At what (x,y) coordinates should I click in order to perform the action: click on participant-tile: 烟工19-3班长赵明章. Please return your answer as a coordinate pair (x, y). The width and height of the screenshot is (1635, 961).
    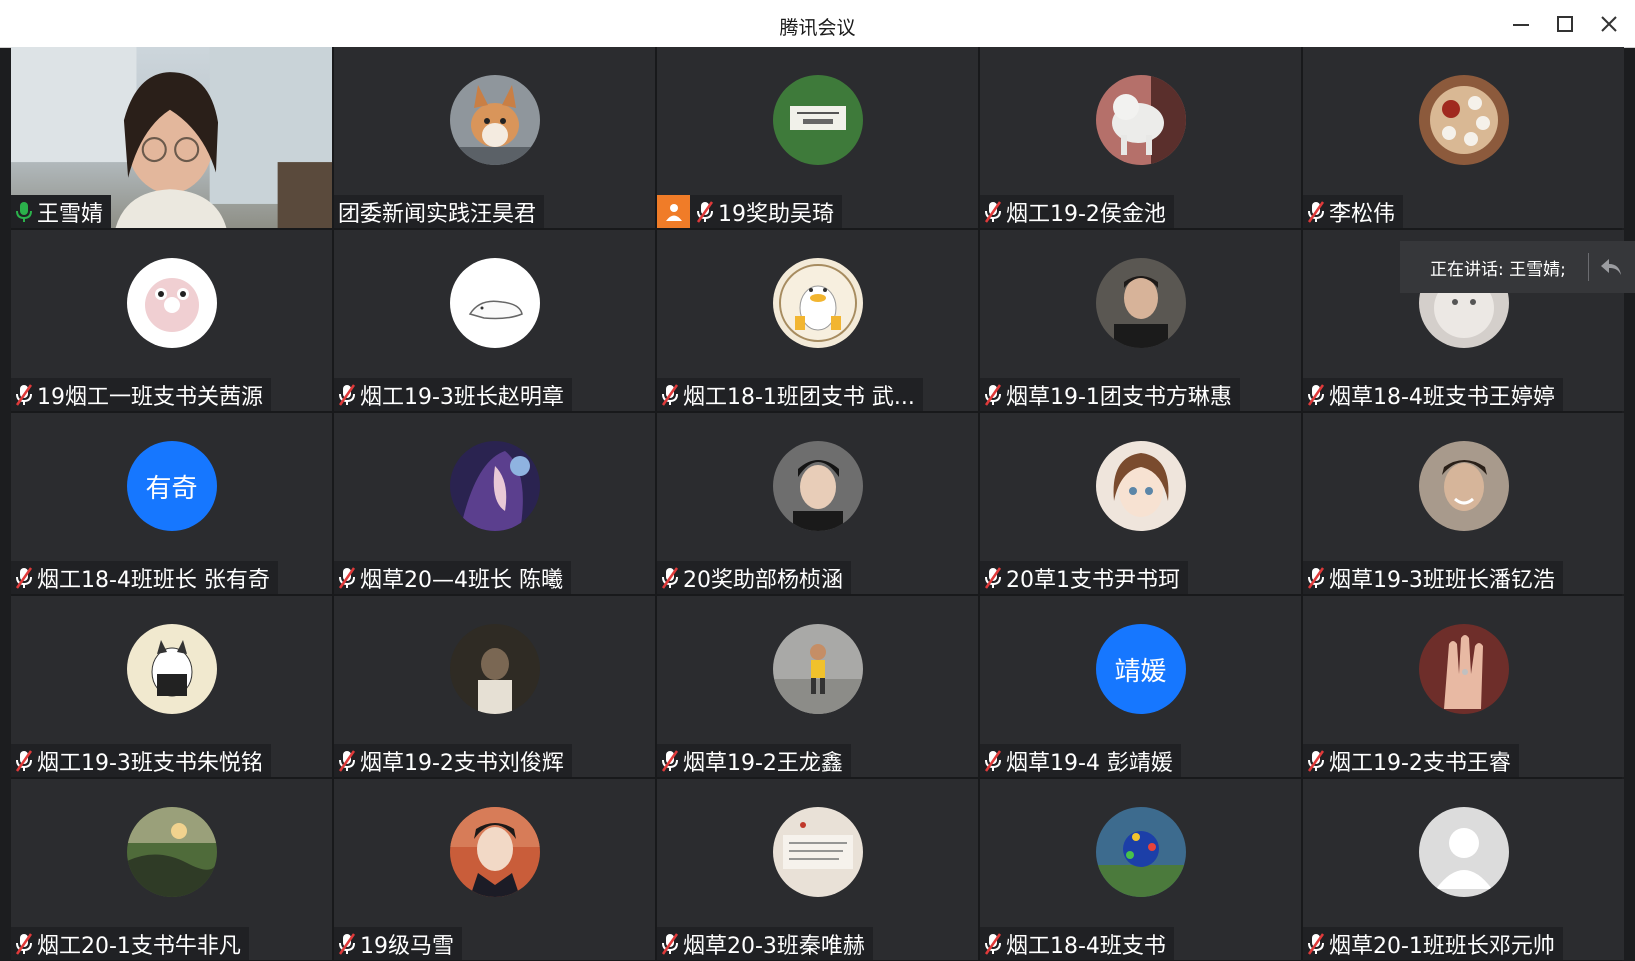
    Looking at the image, I should click on (494, 320).